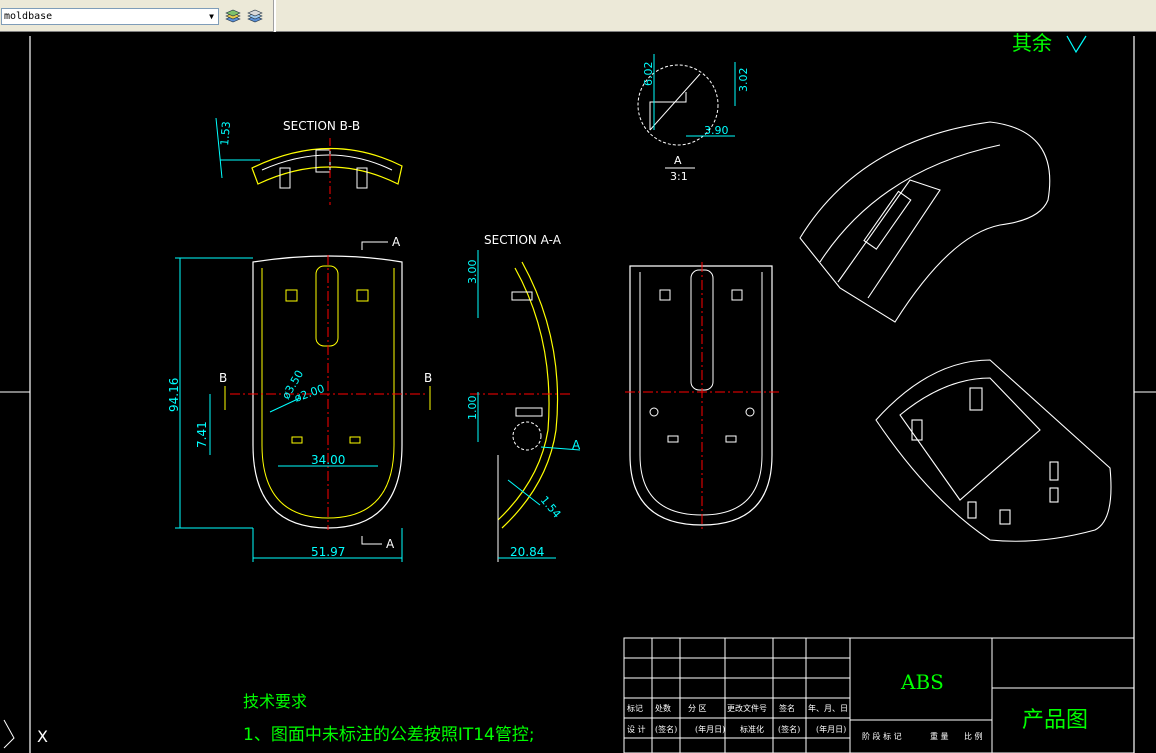 The height and width of the screenshot is (753, 1156). What do you see at coordinates (576, 445) in the screenshot?
I see `detail-callout-a: A` at bounding box center [576, 445].